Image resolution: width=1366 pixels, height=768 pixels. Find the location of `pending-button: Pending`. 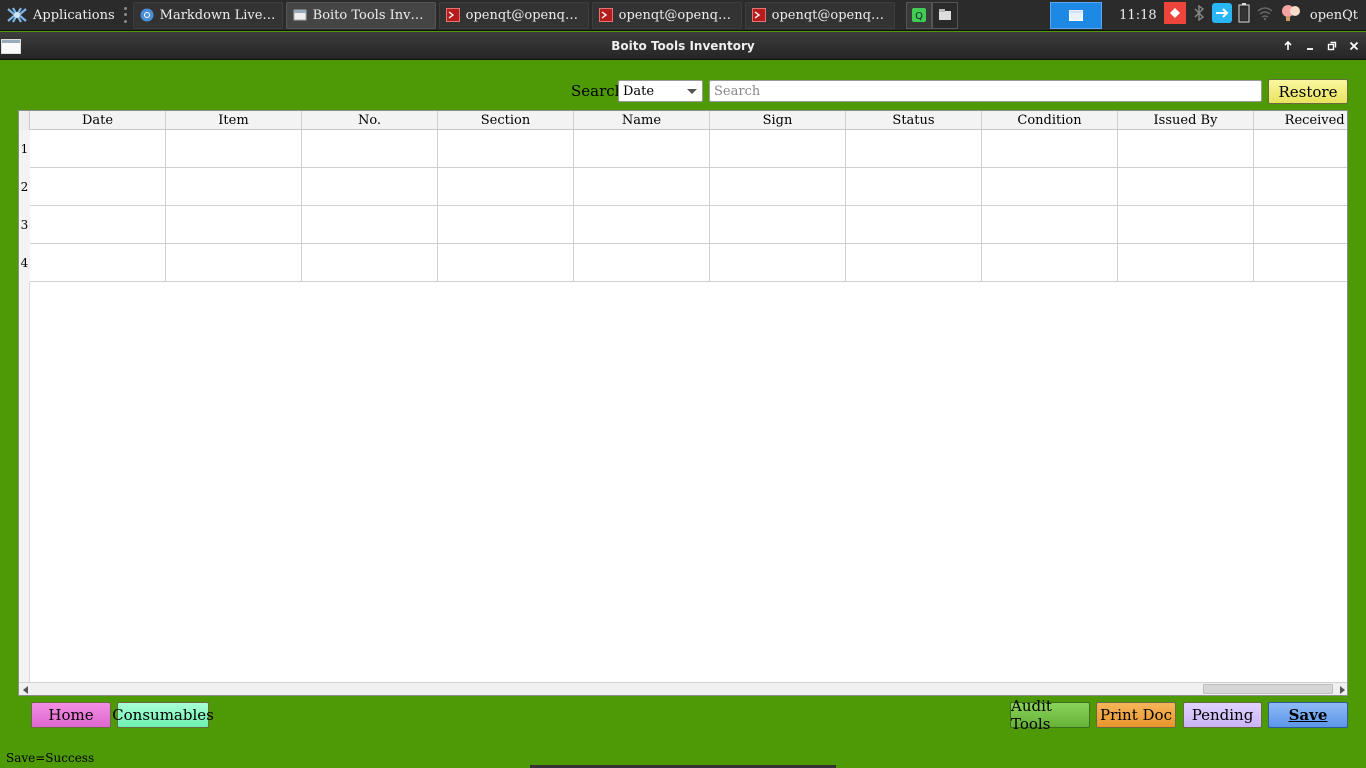

pending-button: Pending is located at coordinates (1222, 715).